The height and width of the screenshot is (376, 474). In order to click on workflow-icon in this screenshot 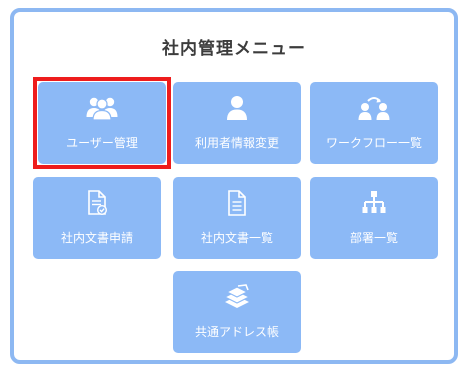, I will do `click(374, 108)`.